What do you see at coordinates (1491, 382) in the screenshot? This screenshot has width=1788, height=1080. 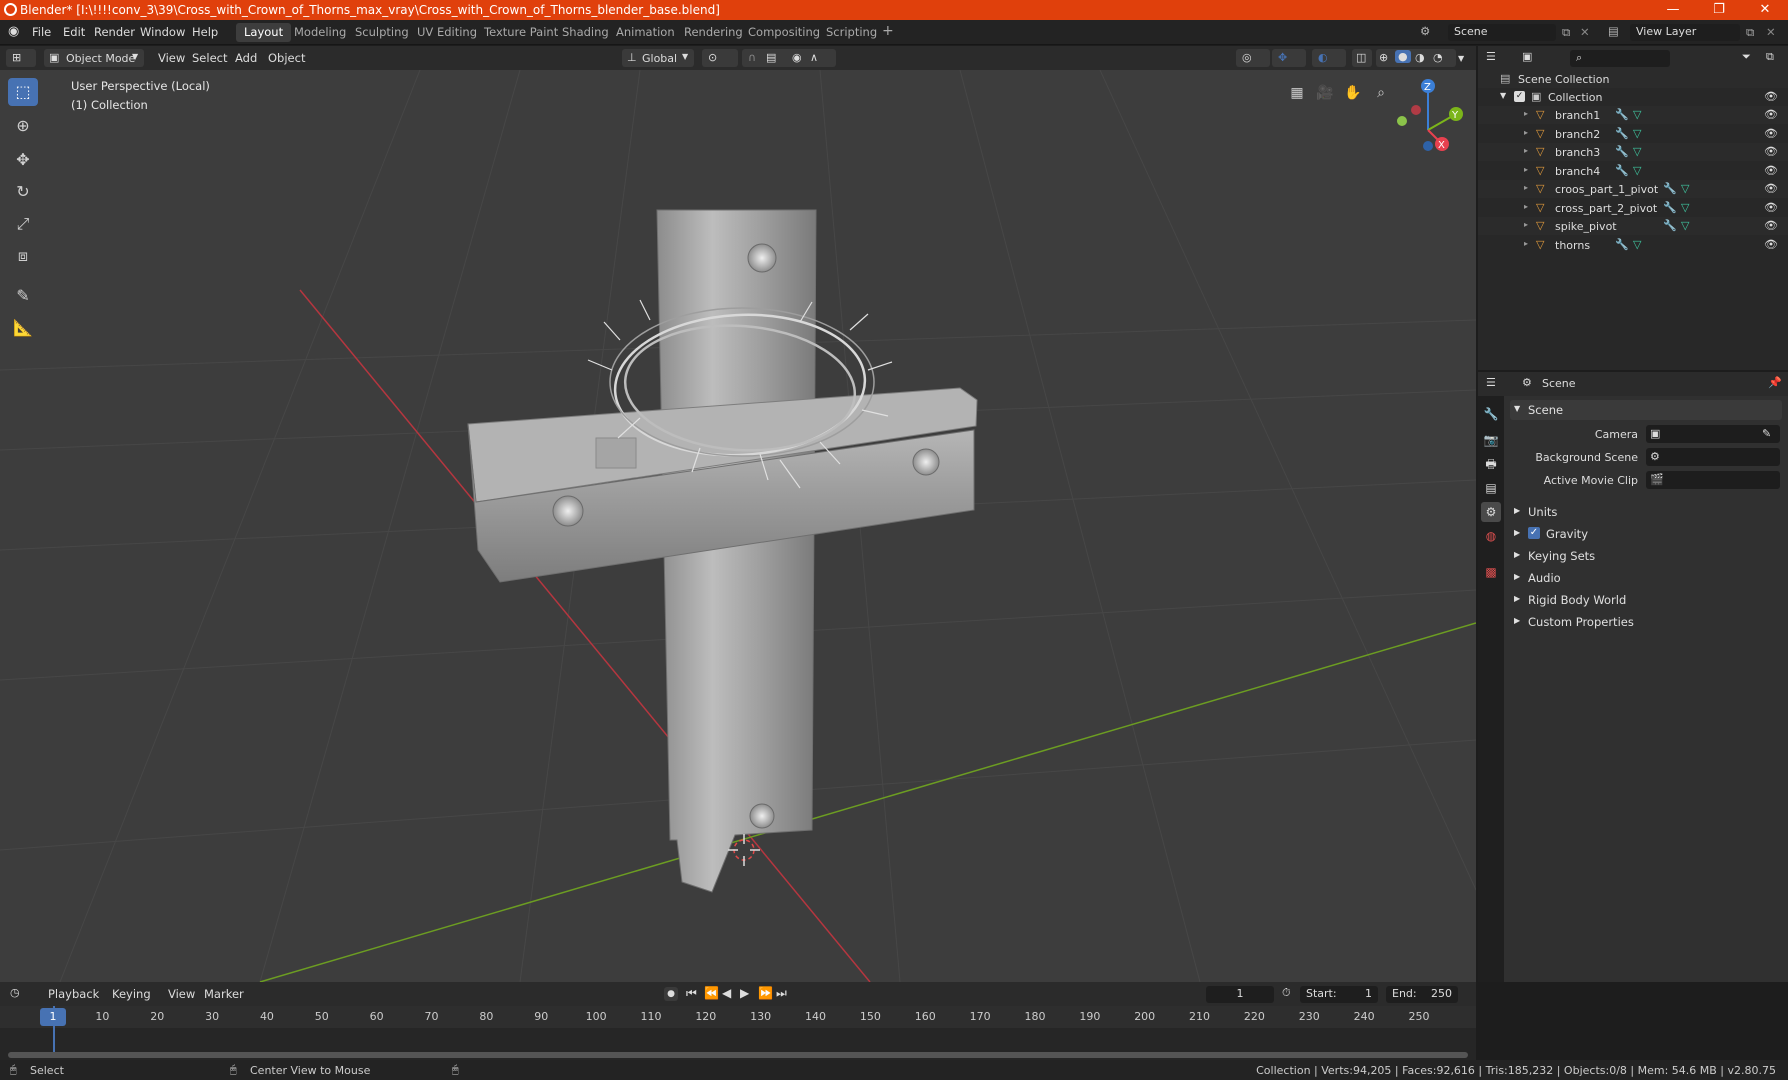 I see `properties-editor-type-icon: ☰` at bounding box center [1491, 382].